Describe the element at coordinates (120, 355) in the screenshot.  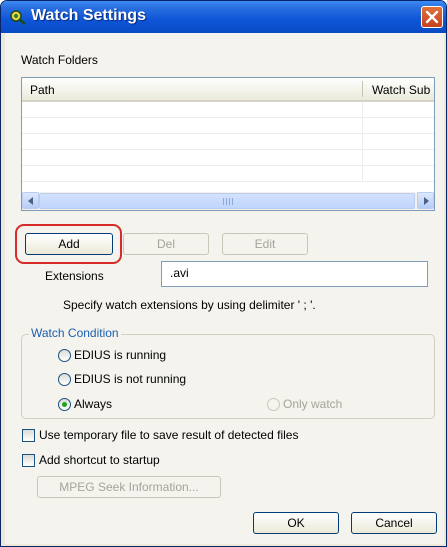
I see `radio-label-edius-running: EDIUS is running` at that location.